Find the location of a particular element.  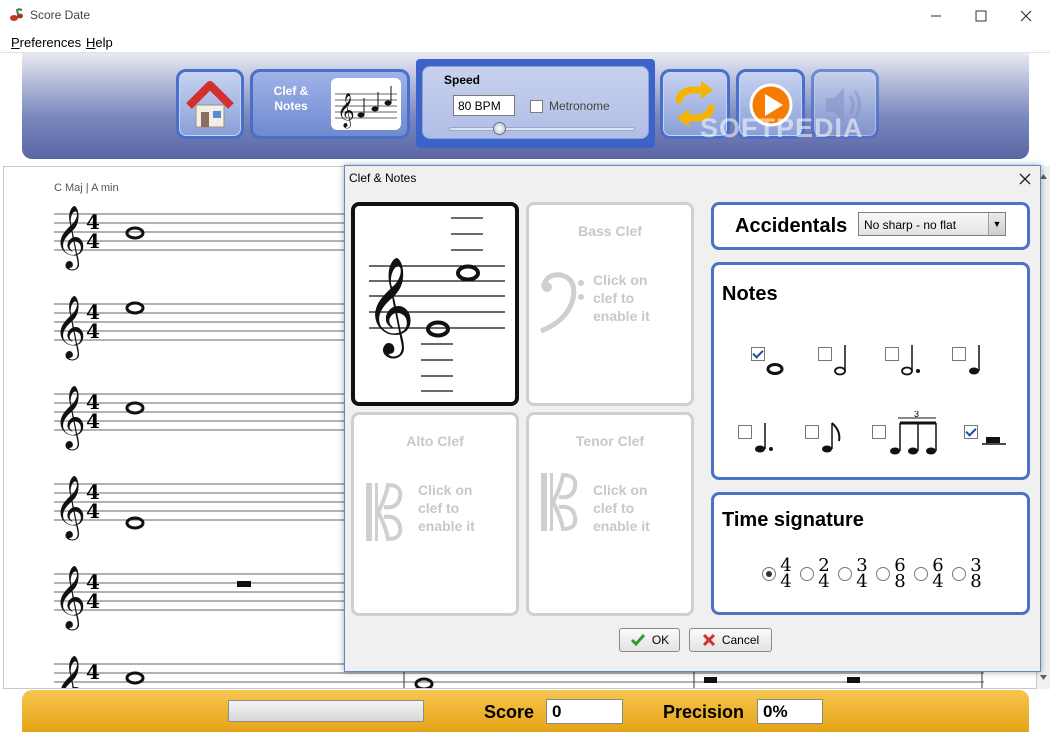

bottom-bar: Score 0 Precision 0% is located at coordinates (525, 711).